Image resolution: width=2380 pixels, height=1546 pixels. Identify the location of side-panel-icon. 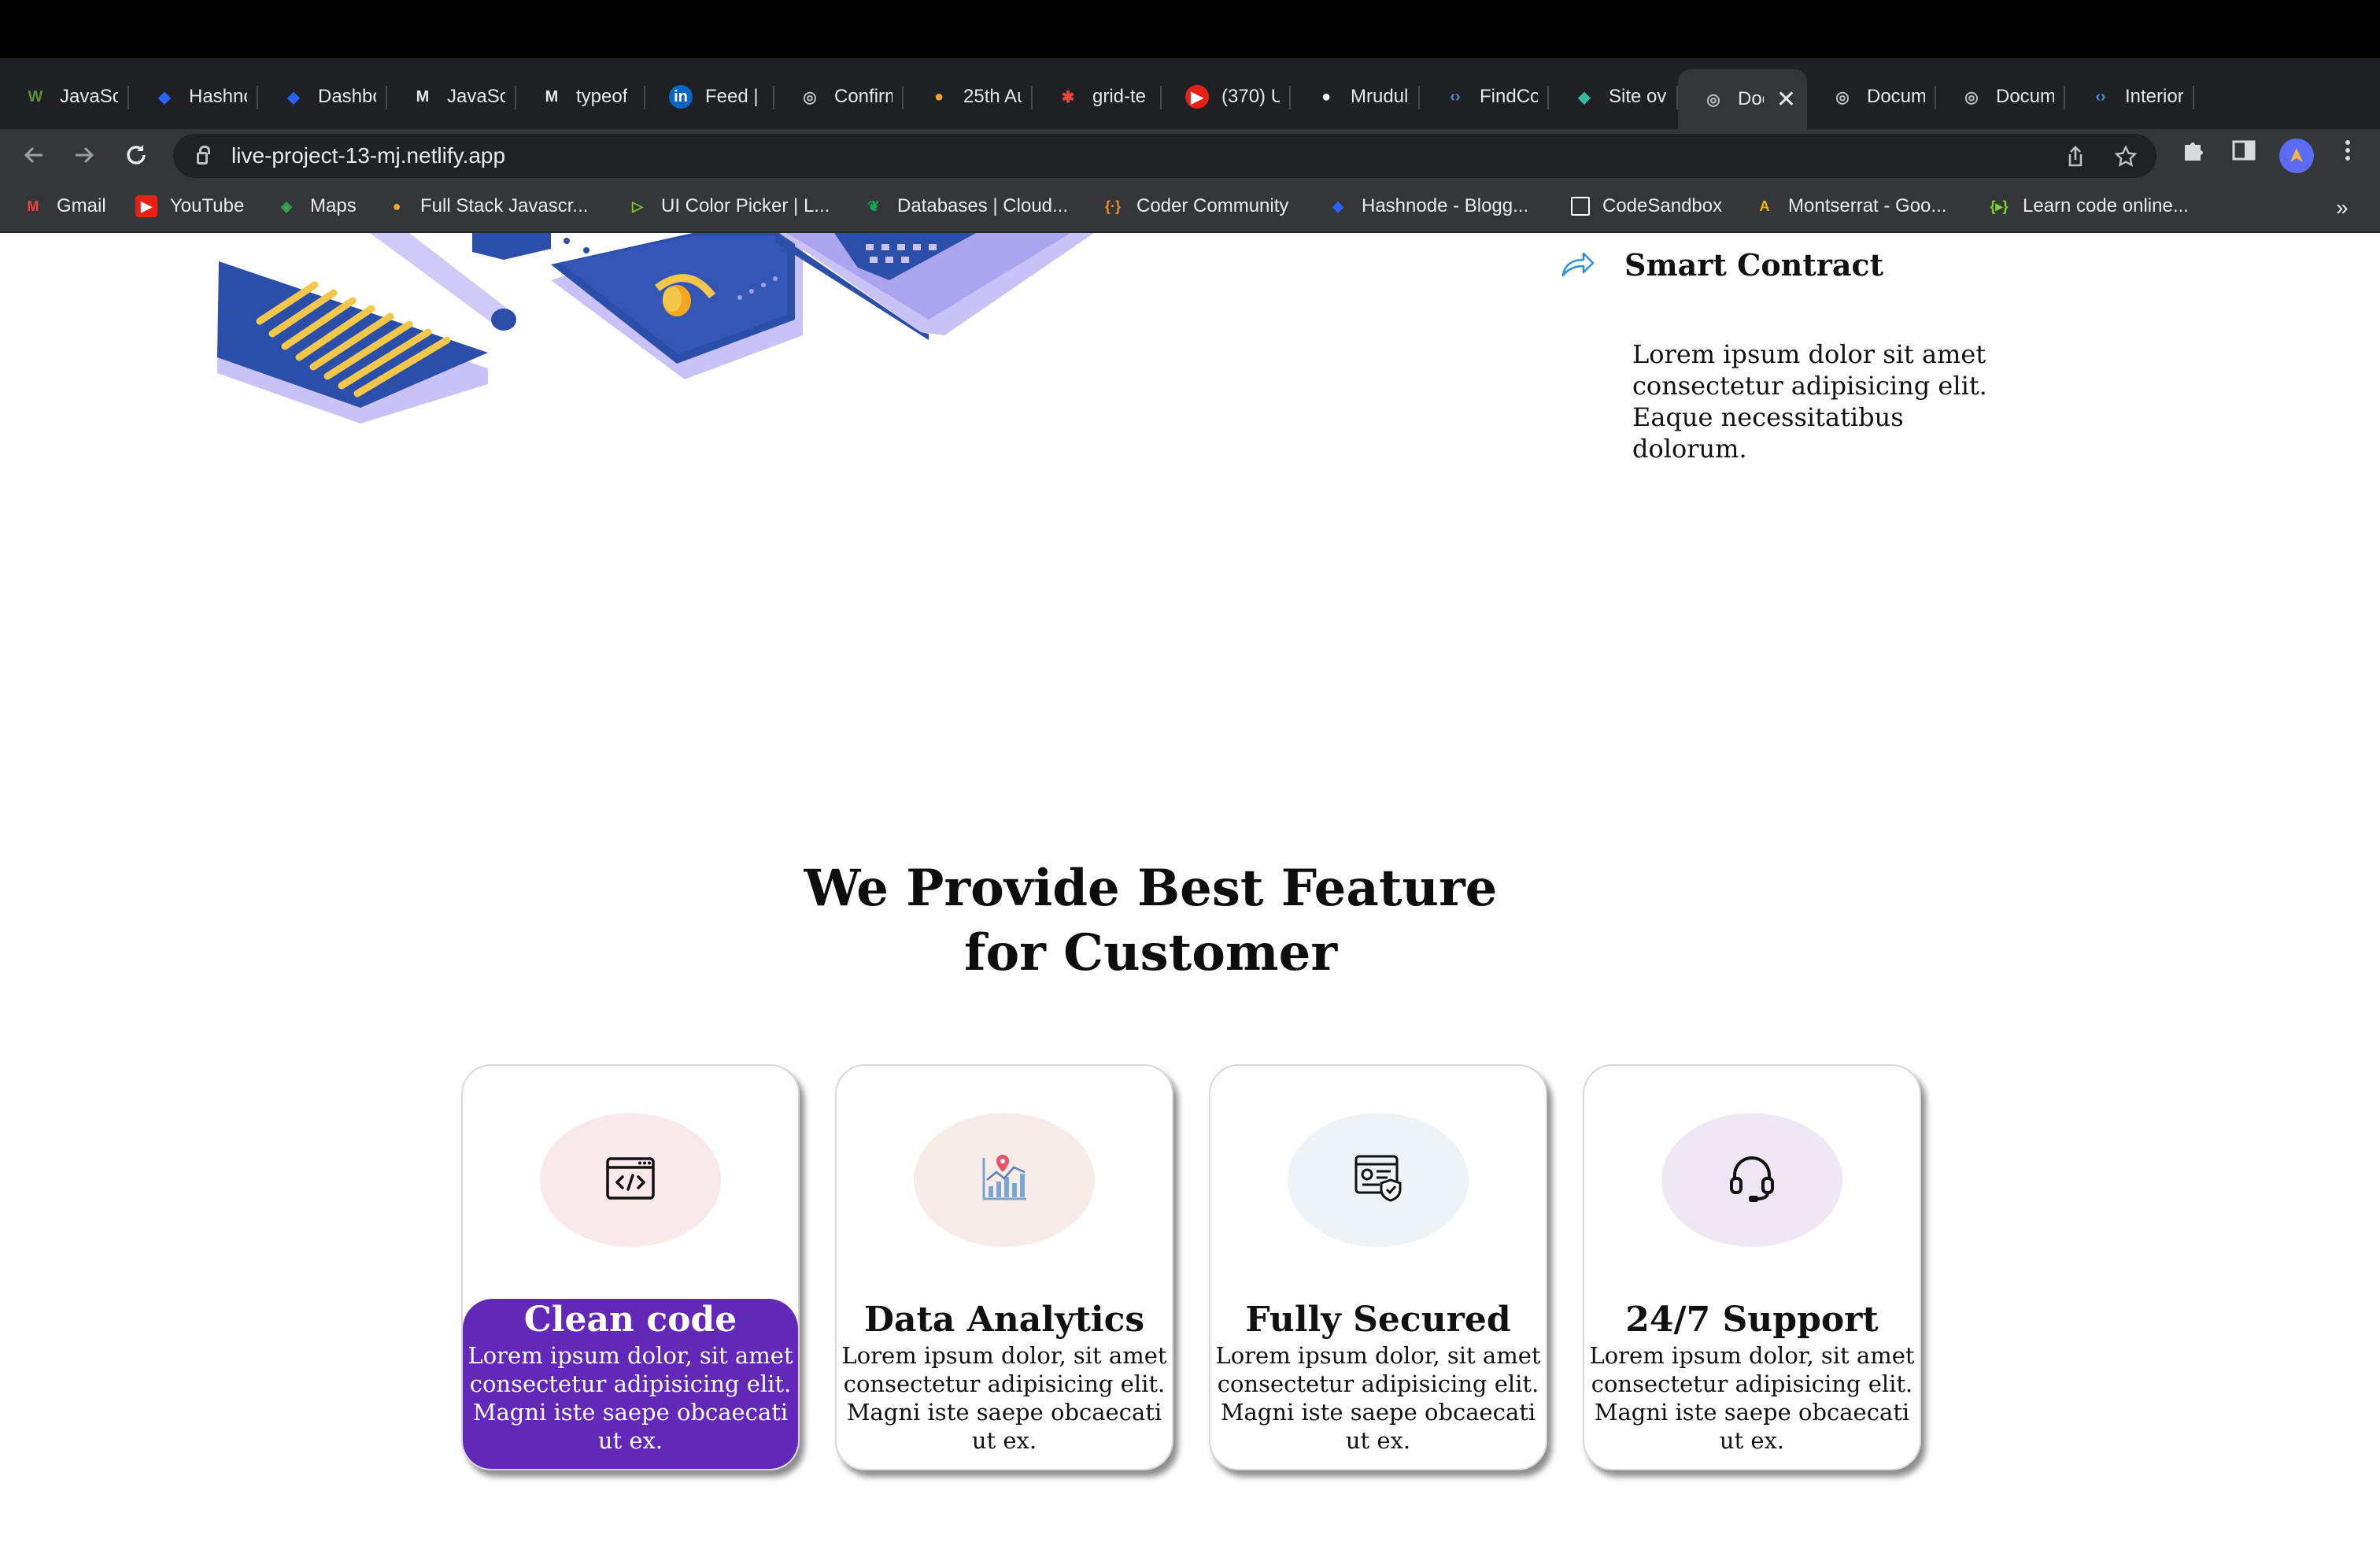
(2243, 150).